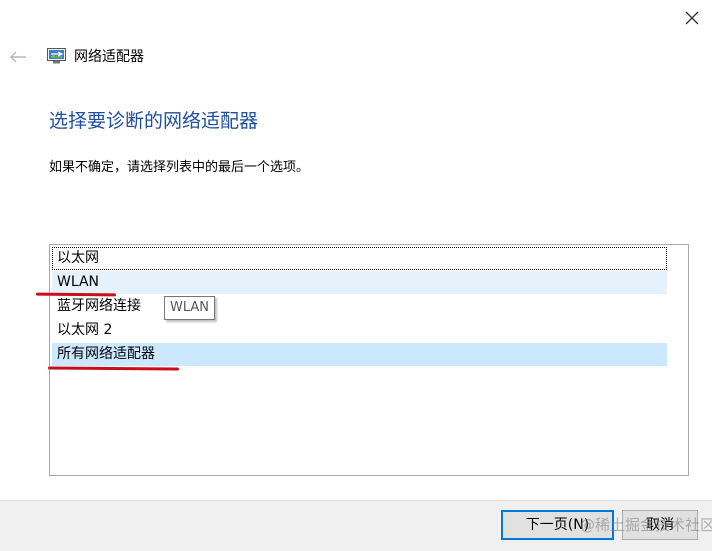  I want to click on page-heading: 选择要诊断的网络适配器, so click(154, 121).